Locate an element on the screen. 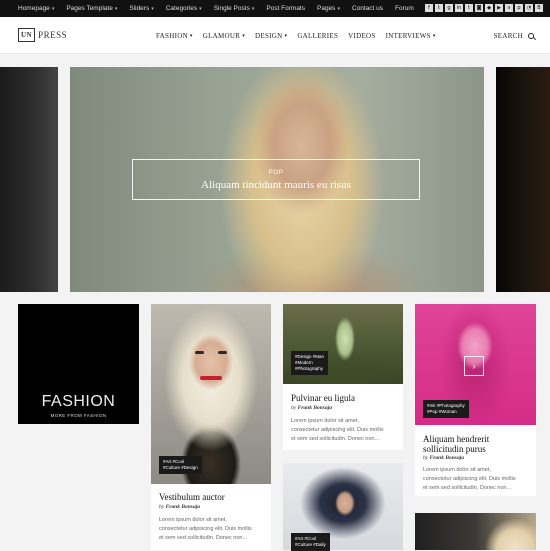  nav-glamour: GLAMOUR ▾ is located at coordinates (224, 36).